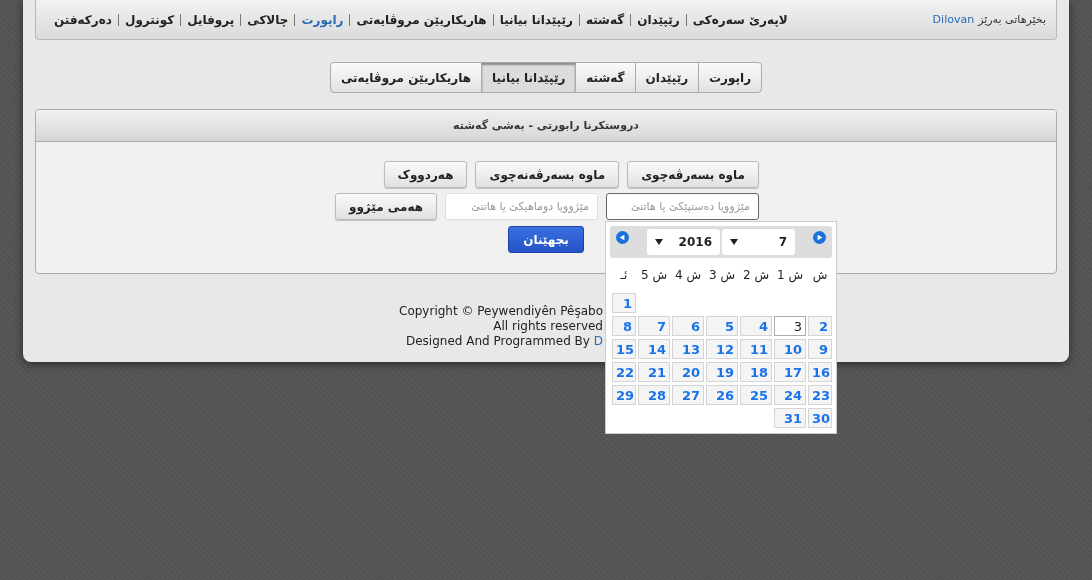  What do you see at coordinates (790, 326) in the screenshot?
I see `calendar-day: 3` at bounding box center [790, 326].